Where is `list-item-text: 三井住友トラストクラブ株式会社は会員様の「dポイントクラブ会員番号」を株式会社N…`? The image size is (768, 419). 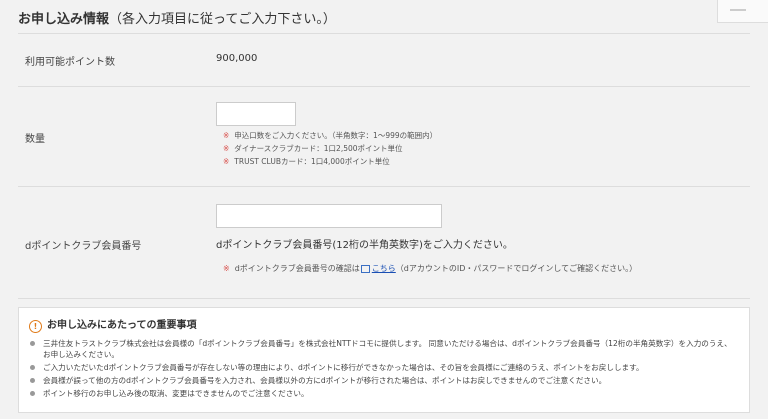 list-item-text: 三井住友トラストクラブ株式会社は会員様の「dポイントクラブ会員番号」を株式会社N… is located at coordinates (387, 349).